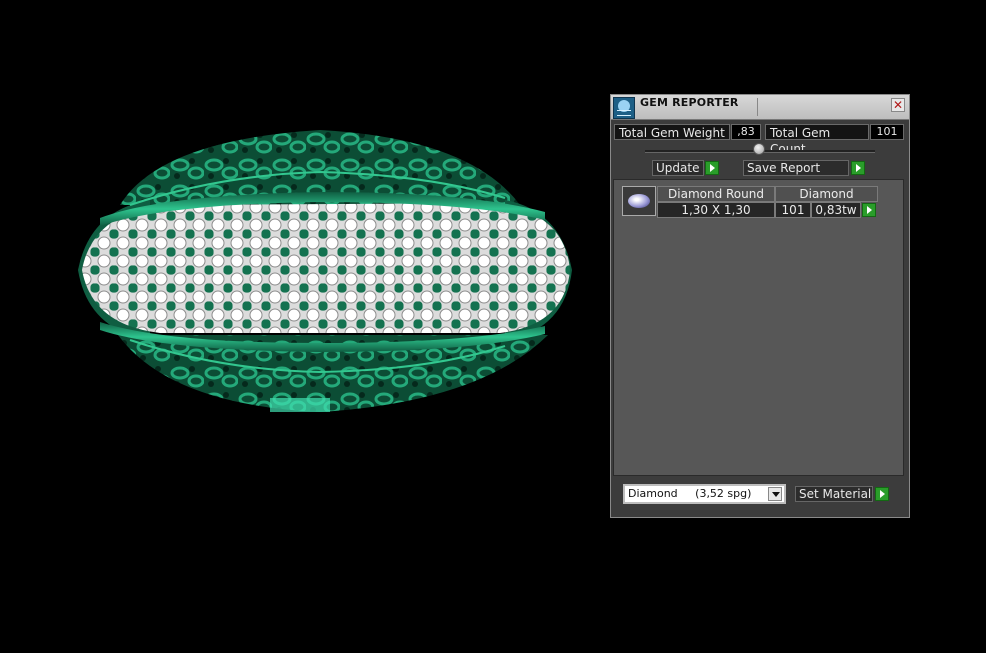 This screenshot has width=986, height=653. I want to click on panel-titlebar: GEM REPORTER ✕, so click(760, 107).